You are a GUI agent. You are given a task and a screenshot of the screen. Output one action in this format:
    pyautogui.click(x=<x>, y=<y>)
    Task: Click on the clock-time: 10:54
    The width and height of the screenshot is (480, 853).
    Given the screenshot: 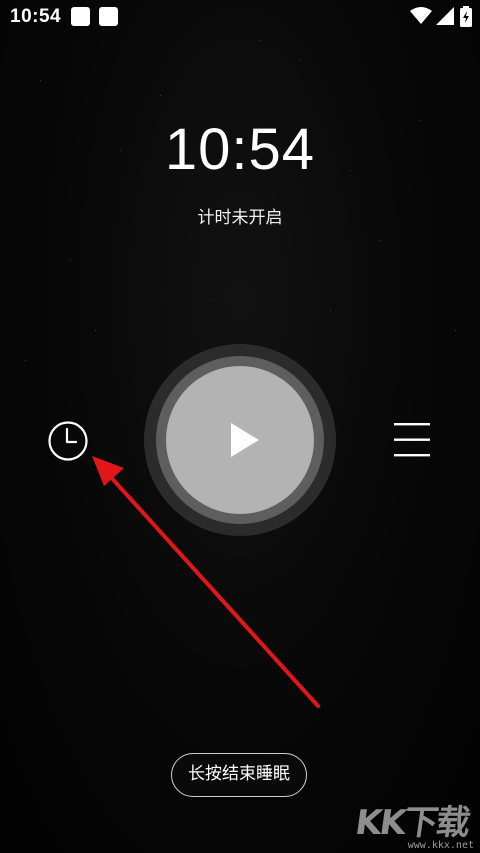 What is the action you would take?
    pyautogui.click(x=240, y=149)
    